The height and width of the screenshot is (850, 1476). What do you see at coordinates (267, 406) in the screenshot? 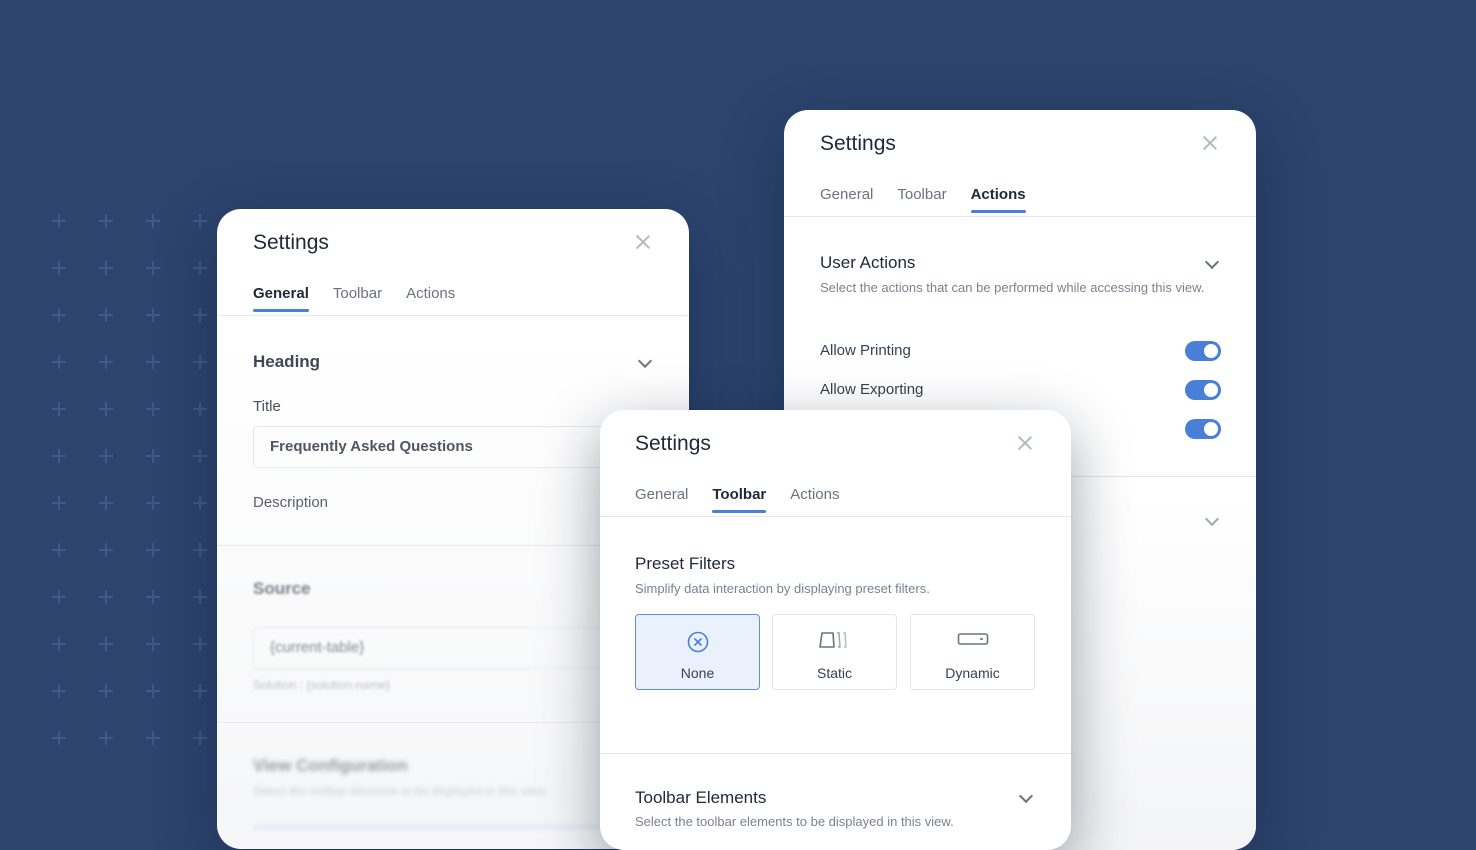
I see `title-field-label: Title` at bounding box center [267, 406].